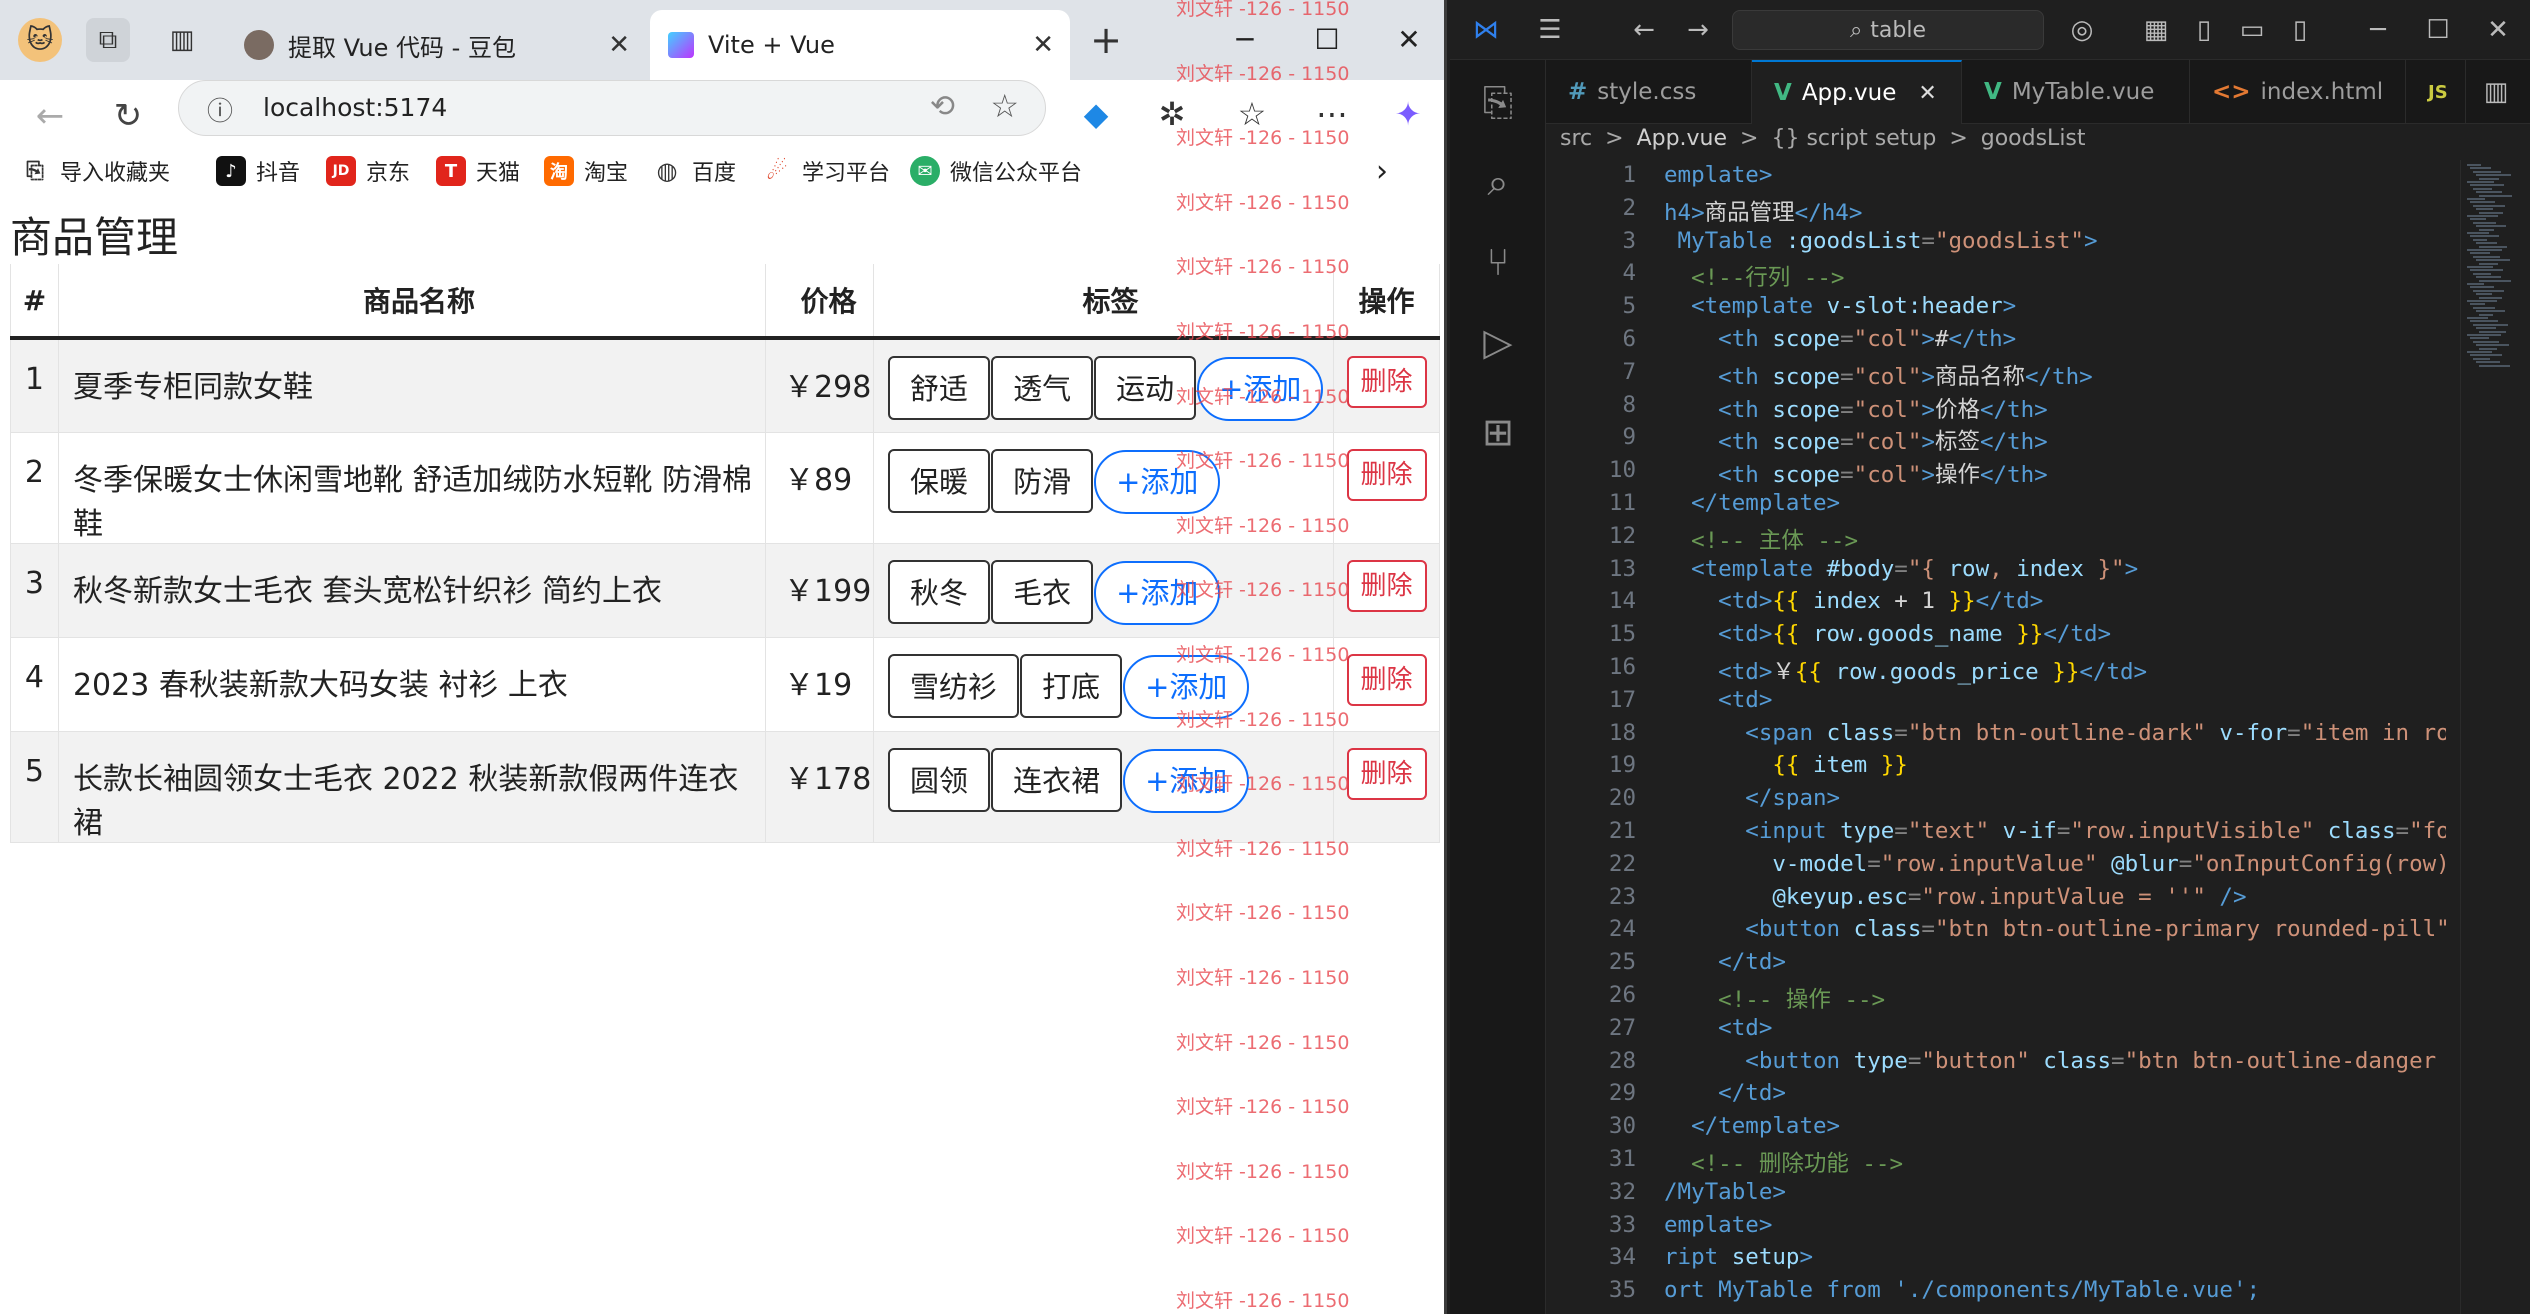 Image resolution: width=2530 pixels, height=1314 pixels. Describe the element at coordinates (1408, 114) in the screenshot. I see `copilot-icon: ✦` at that location.